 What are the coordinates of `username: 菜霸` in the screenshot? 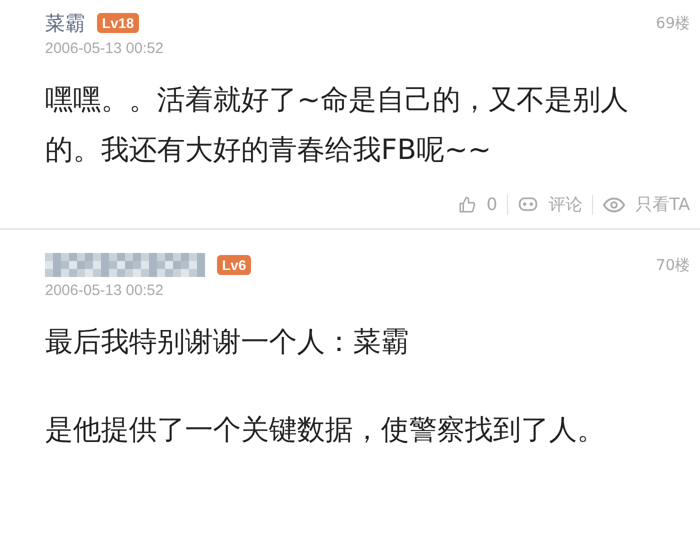 It's located at (65, 23).